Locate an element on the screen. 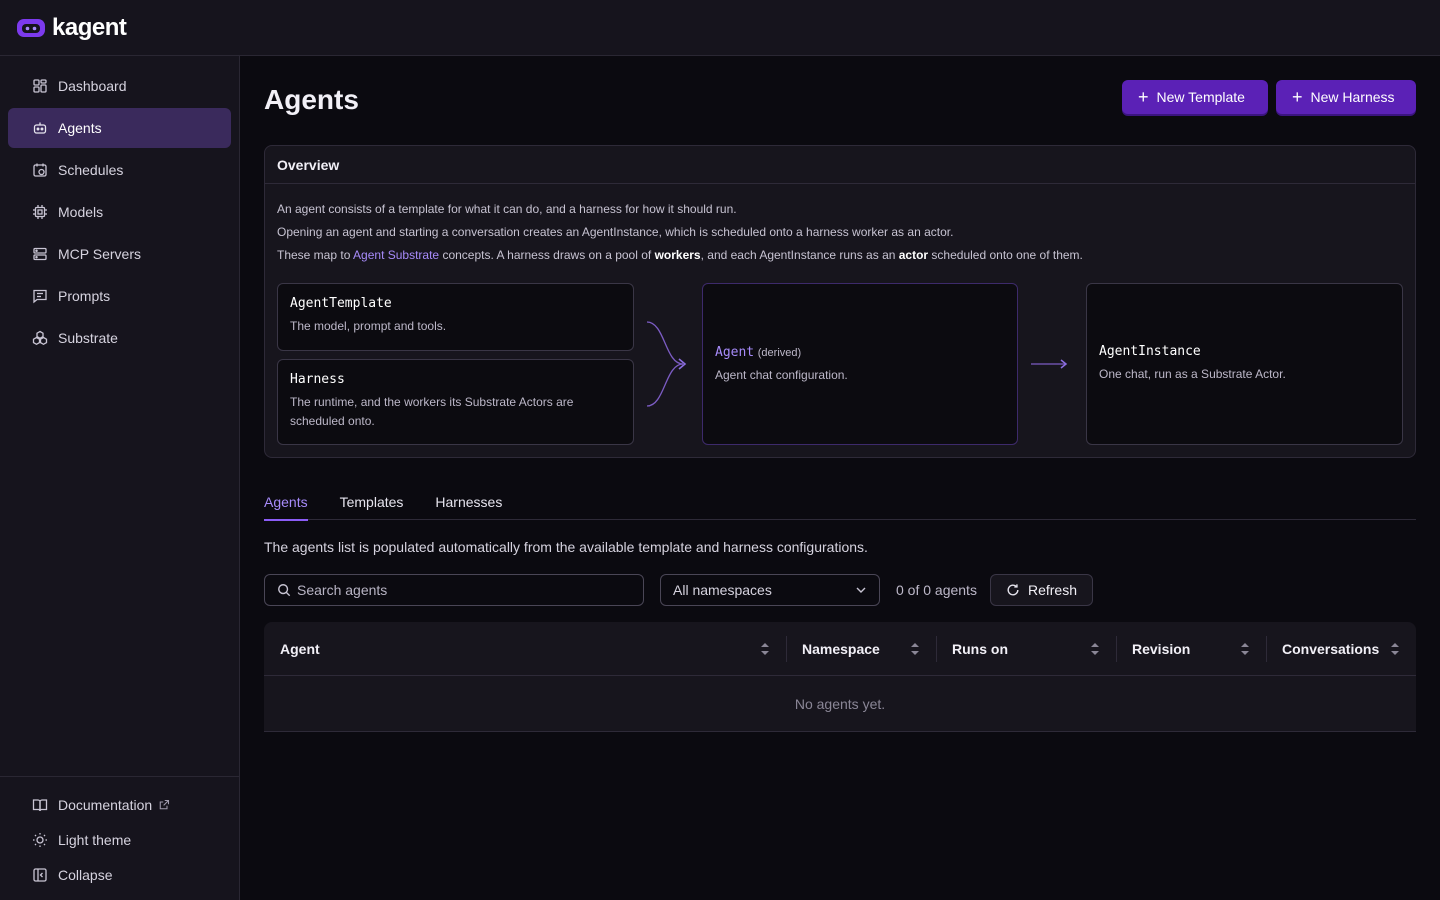  documentation-link: Documentation is located at coordinates (119, 804).